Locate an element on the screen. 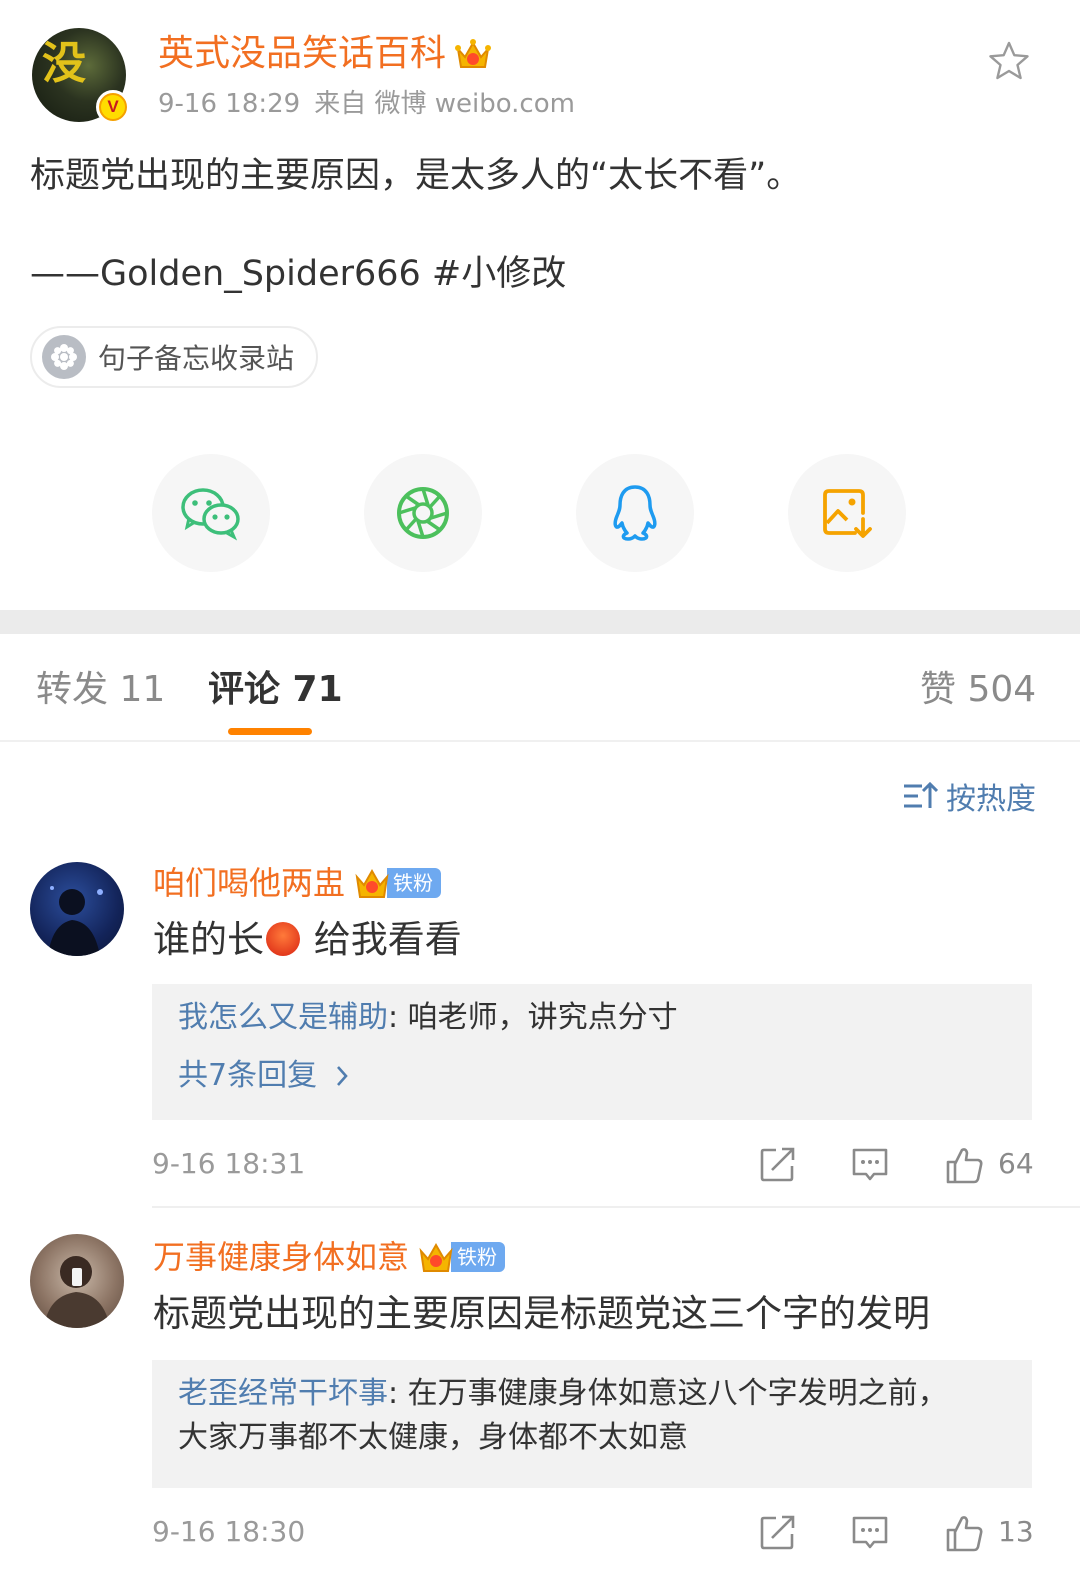 This screenshot has height=1596, width=1080. topic-tag-label: 句子备忘收录站 is located at coordinates (196, 358).